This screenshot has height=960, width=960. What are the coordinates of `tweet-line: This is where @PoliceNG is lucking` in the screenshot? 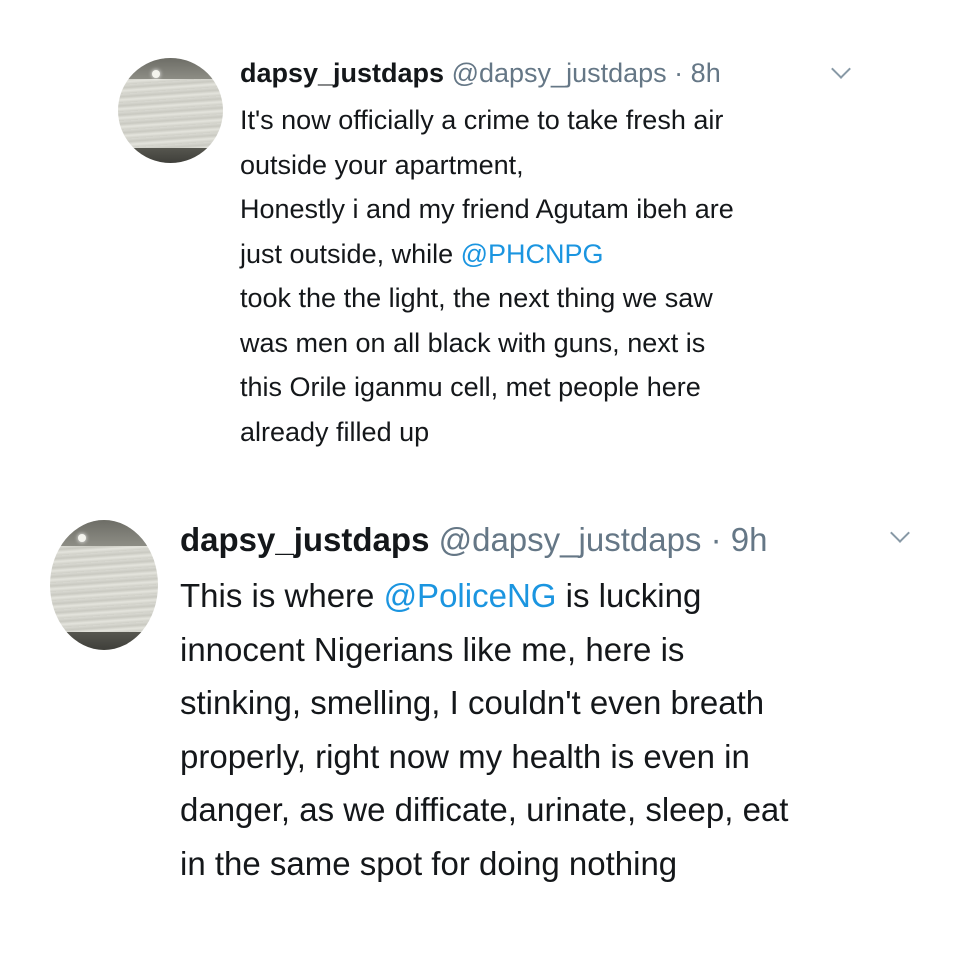 It's located at (484, 596).